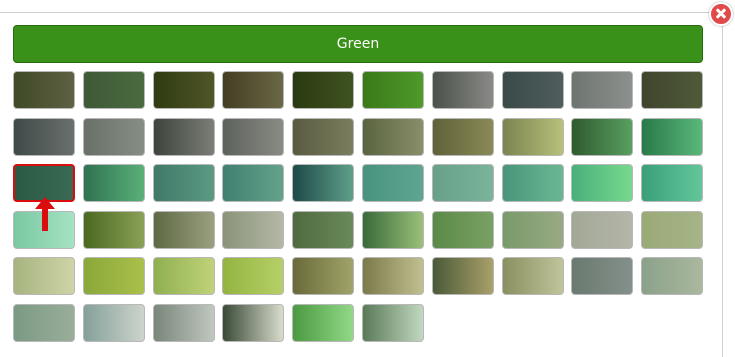 Image resolution: width=735 pixels, height=357 pixels. I want to click on color-family-header: Green, so click(358, 44).